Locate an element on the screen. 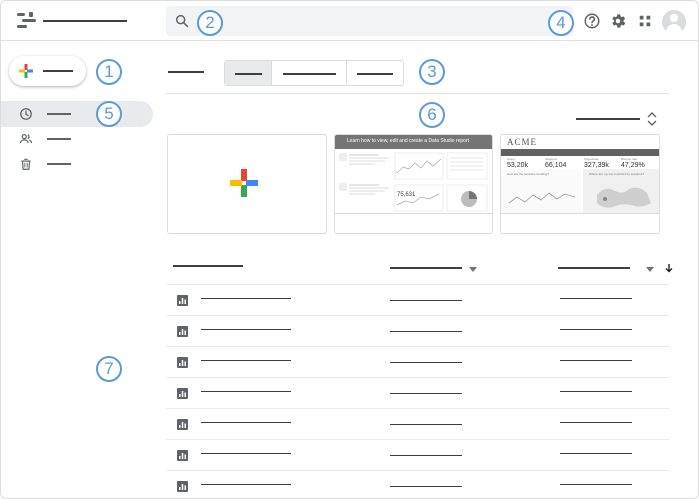 The height and width of the screenshot is (499, 699). top-app-bar is located at coordinates (349, 21).